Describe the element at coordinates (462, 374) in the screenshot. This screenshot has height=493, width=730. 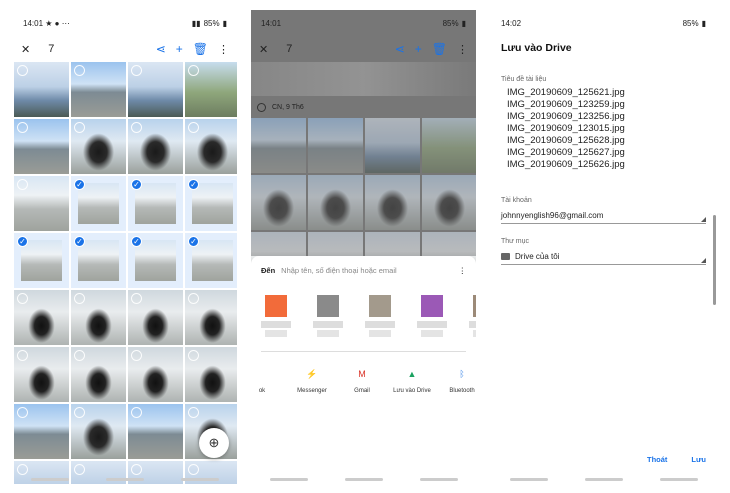
I see `app-icon: ᛒ` at that location.